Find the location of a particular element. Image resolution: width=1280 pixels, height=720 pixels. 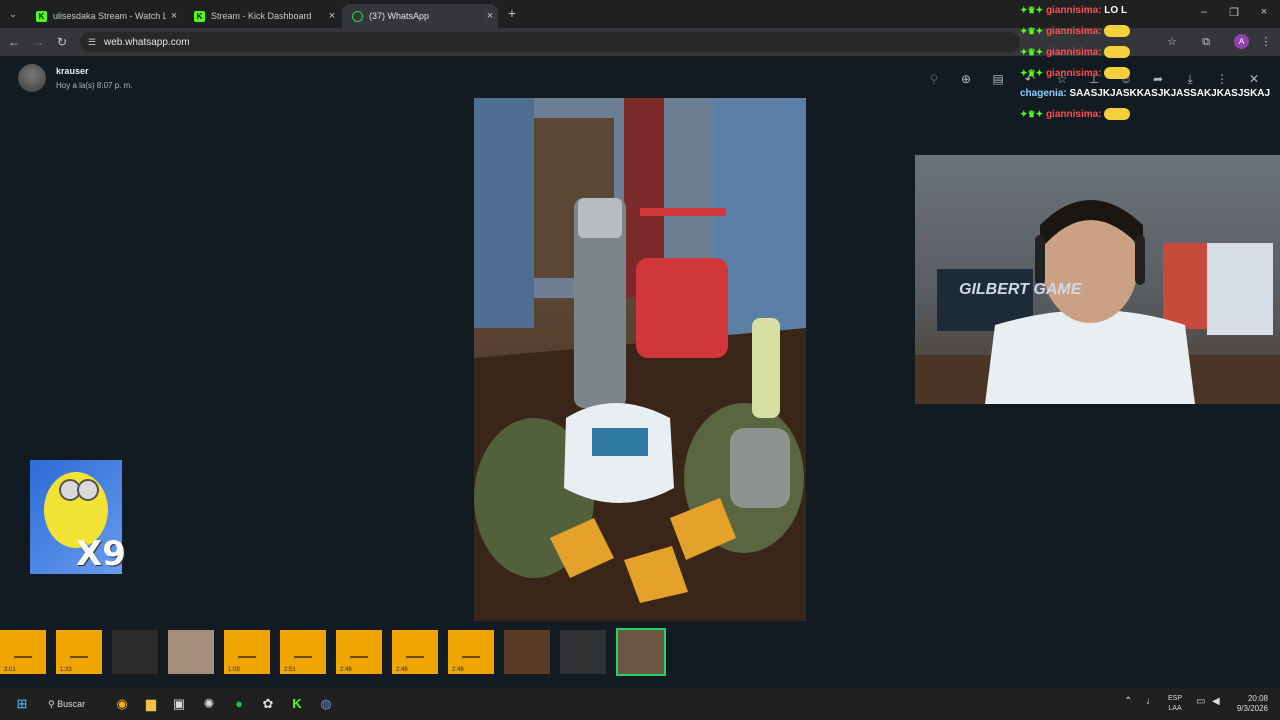

microphone-icon: ♩ is located at coordinates (1151, 701).